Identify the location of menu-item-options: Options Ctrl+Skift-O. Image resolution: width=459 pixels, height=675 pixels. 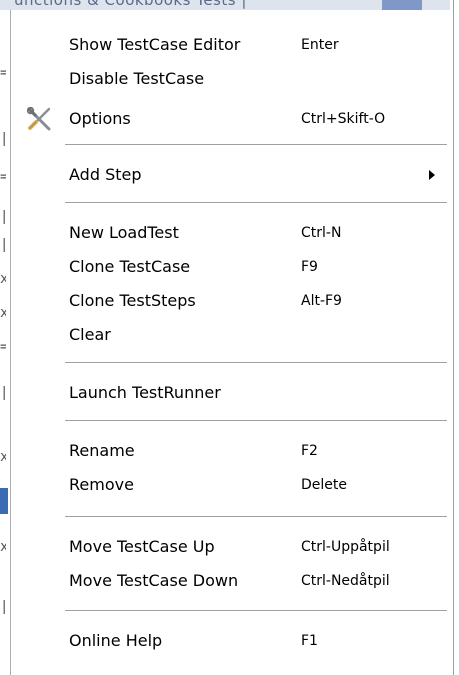
(230, 119).